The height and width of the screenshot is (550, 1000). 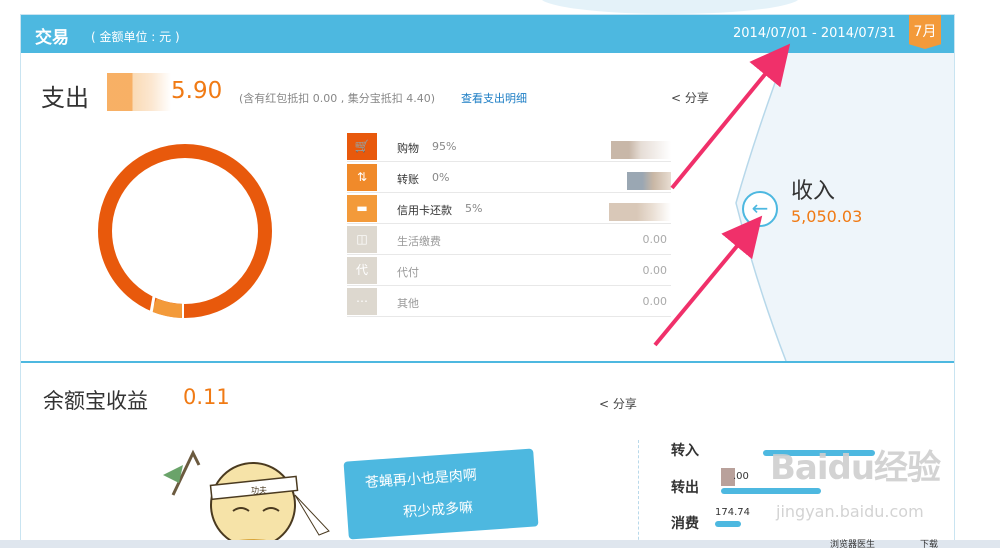 What do you see at coordinates (487, 362) in the screenshot?
I see `section-divider` at bounding box center [487, 362].